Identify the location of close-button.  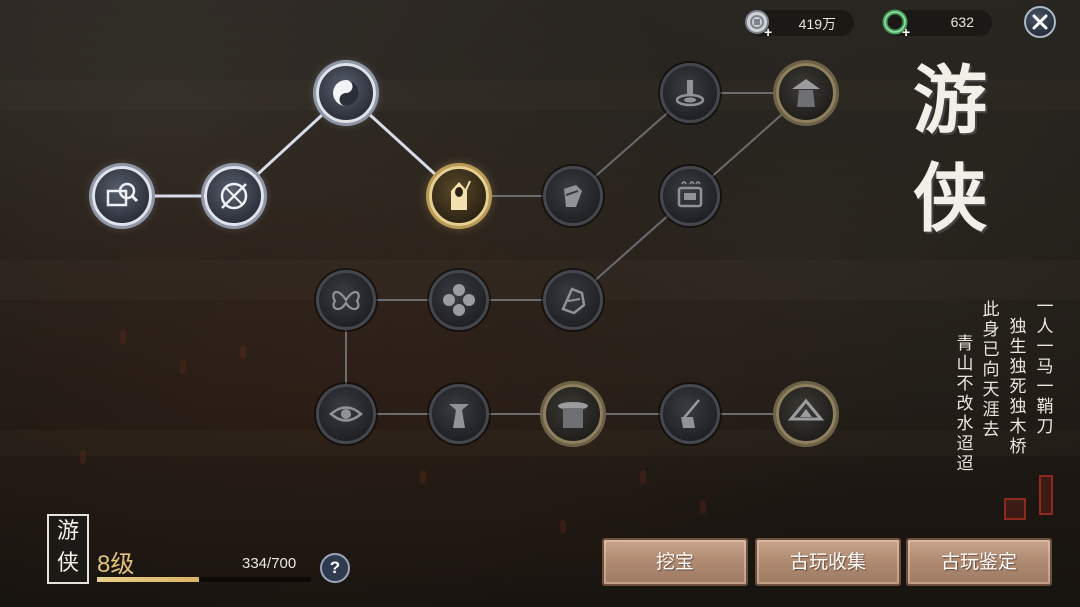
(1040, 22).